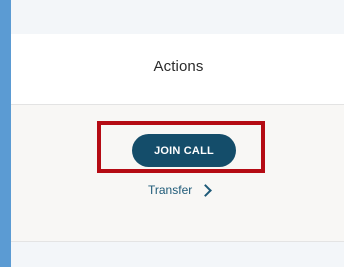  Describe the element at coordinates (177, 254) in the screenshot. I see `next-row` at that location.